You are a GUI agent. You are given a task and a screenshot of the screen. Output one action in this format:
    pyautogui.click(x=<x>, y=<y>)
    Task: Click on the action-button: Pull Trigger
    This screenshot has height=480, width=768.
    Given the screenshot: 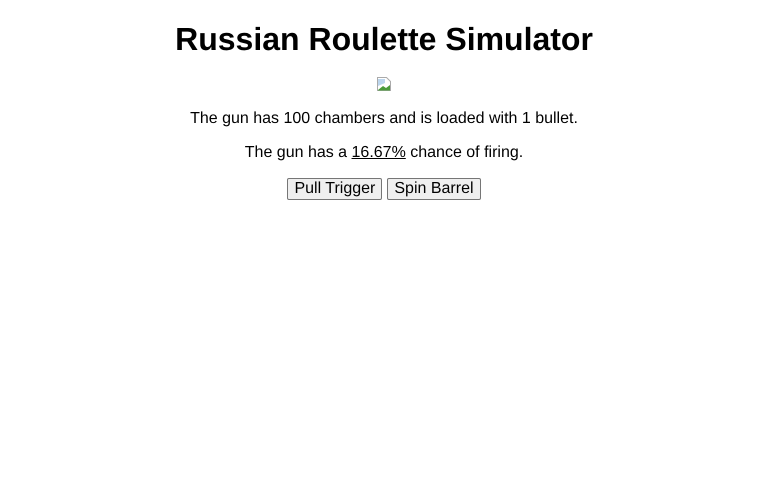 What is the action you would take?
    pyautogui.click(x=334, y=189)
    